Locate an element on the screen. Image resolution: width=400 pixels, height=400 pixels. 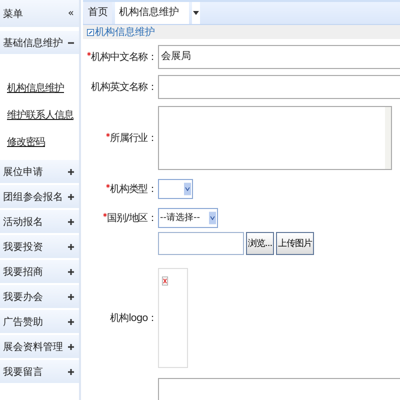
menu-link: 维护联系人信息 is located at coordinates (43, 116).